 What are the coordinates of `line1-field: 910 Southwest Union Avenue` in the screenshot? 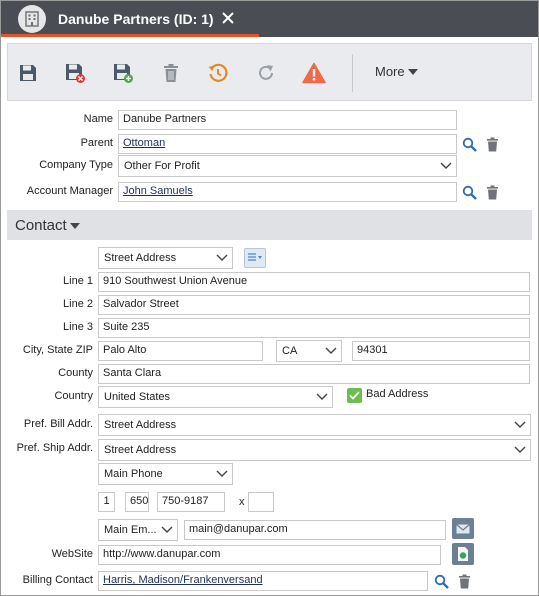 It's located at (314, 282).